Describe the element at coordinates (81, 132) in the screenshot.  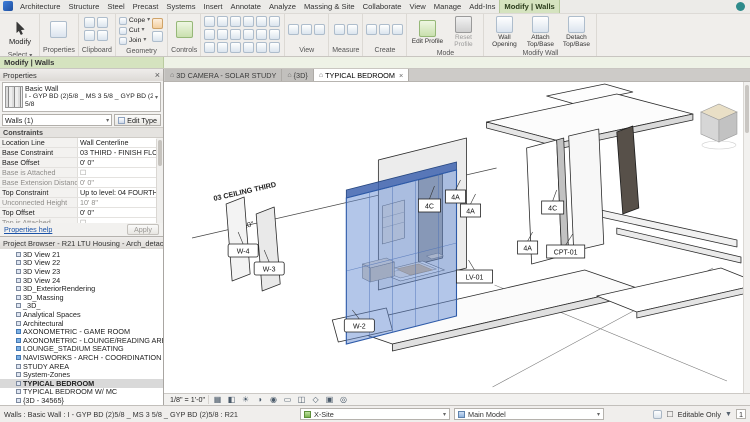
I see `constraints-group-header: Constraints` at that location.